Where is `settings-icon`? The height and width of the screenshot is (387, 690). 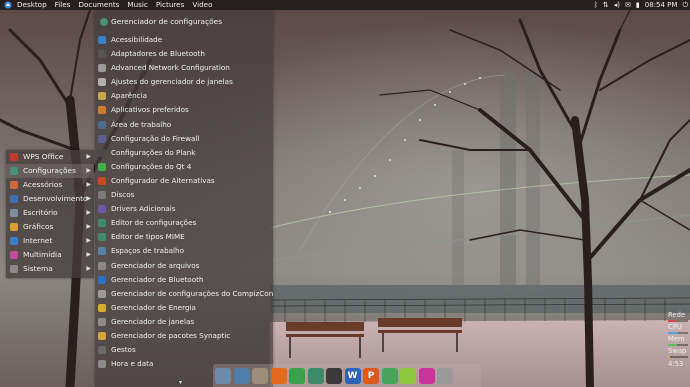 settings-icon is located at coordinates (14, 171).